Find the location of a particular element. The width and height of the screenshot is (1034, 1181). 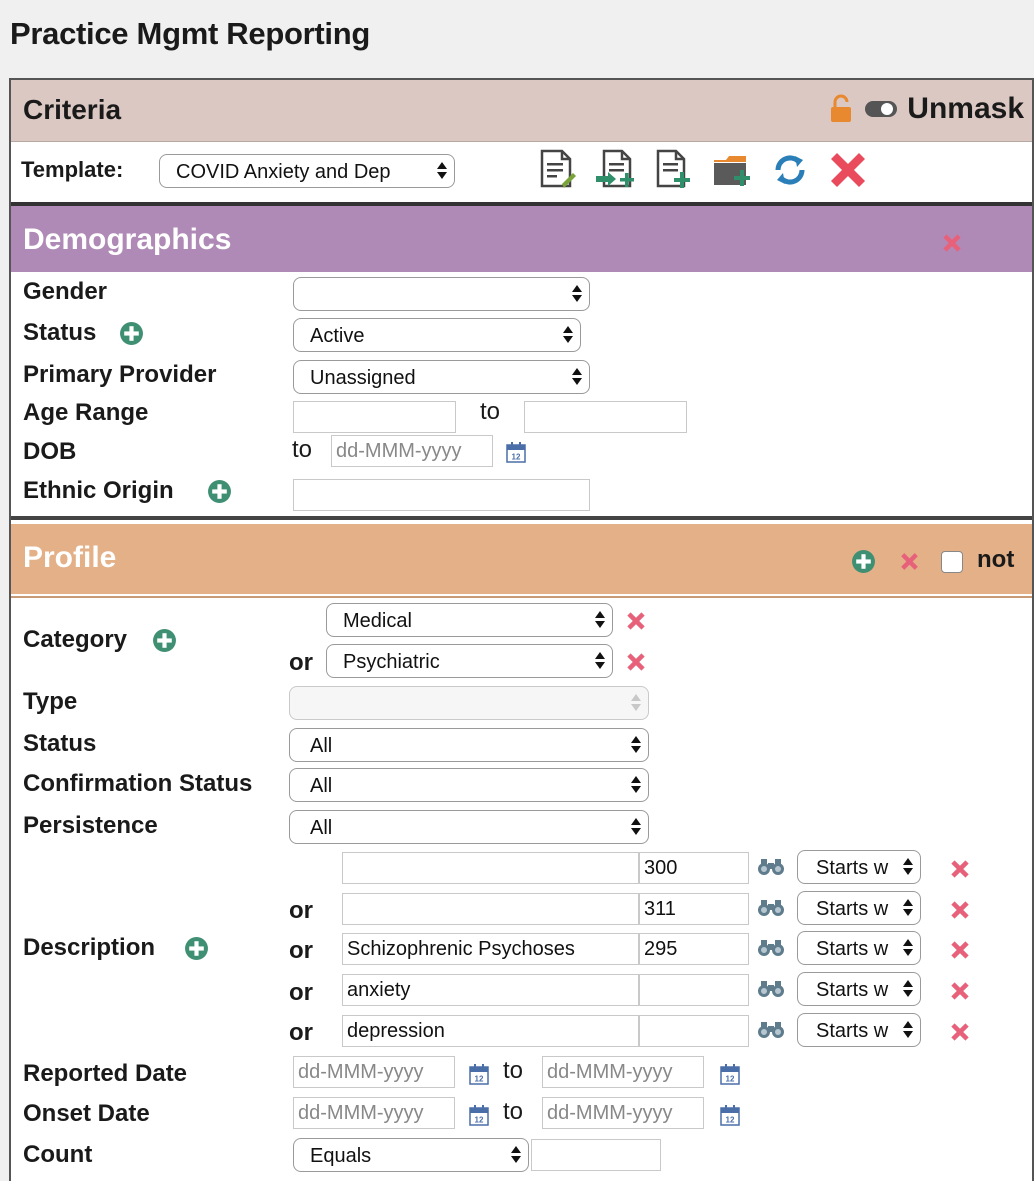

add-description-icon is located at coordinates (196, 948).